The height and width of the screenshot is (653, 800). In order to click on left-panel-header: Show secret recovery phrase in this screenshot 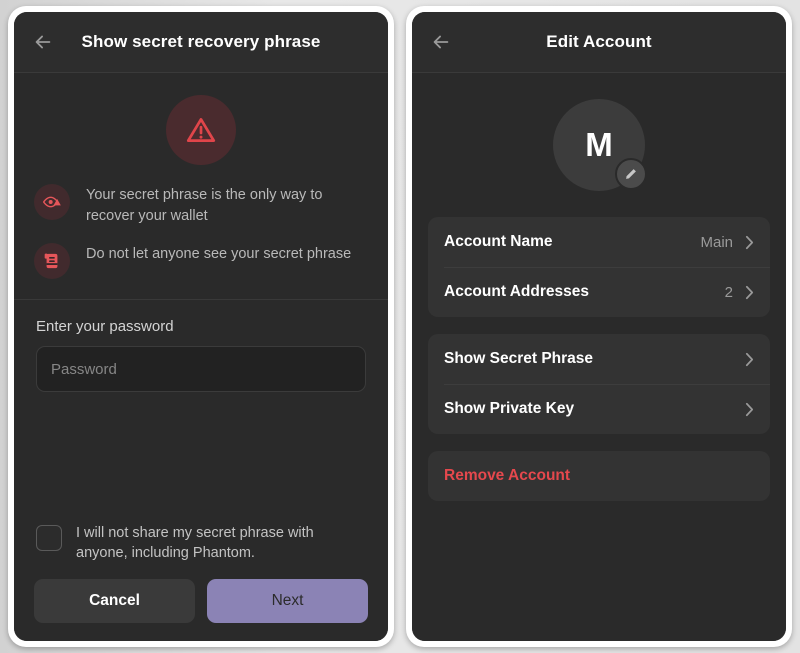, I will do `click(201, 42)`.